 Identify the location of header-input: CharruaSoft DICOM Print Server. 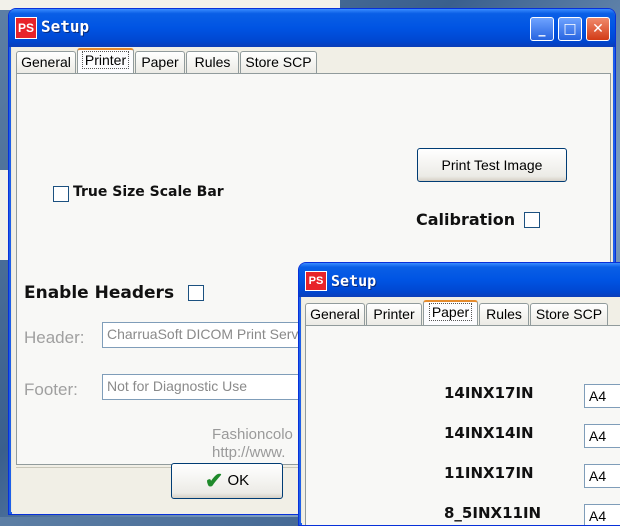
(207, 335).